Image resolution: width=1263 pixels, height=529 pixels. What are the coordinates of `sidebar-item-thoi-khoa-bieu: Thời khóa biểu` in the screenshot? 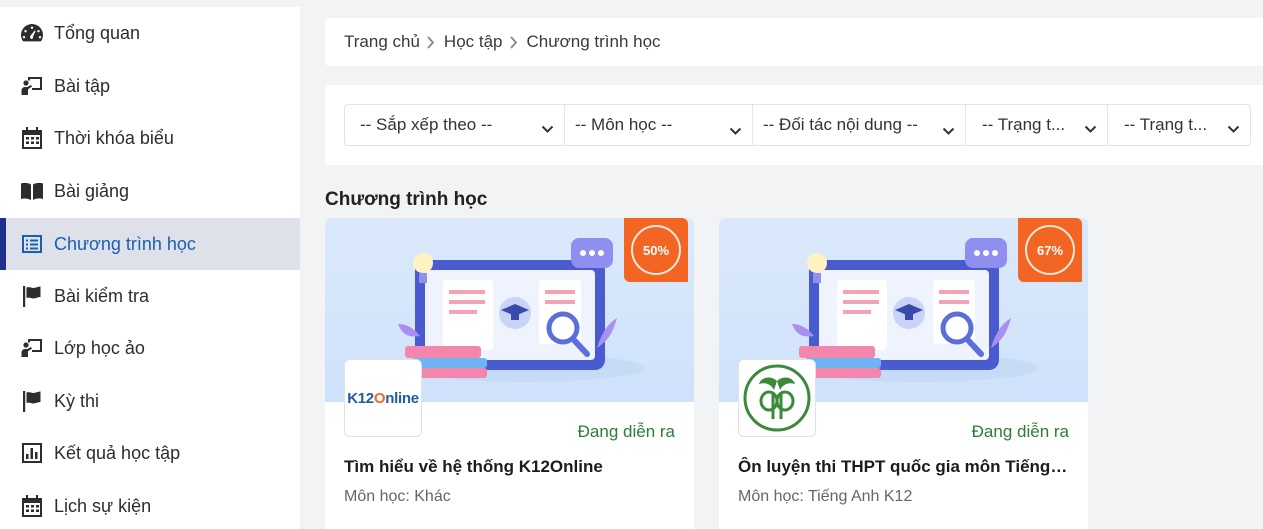 It's located at (150, 138).